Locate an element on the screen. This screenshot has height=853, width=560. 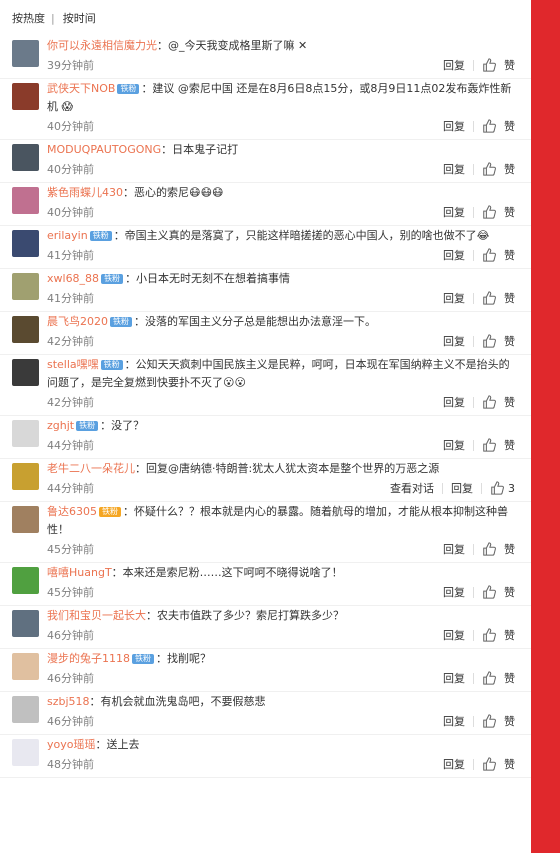
comment-username: szbj518 is located at coordinates (68, 701).